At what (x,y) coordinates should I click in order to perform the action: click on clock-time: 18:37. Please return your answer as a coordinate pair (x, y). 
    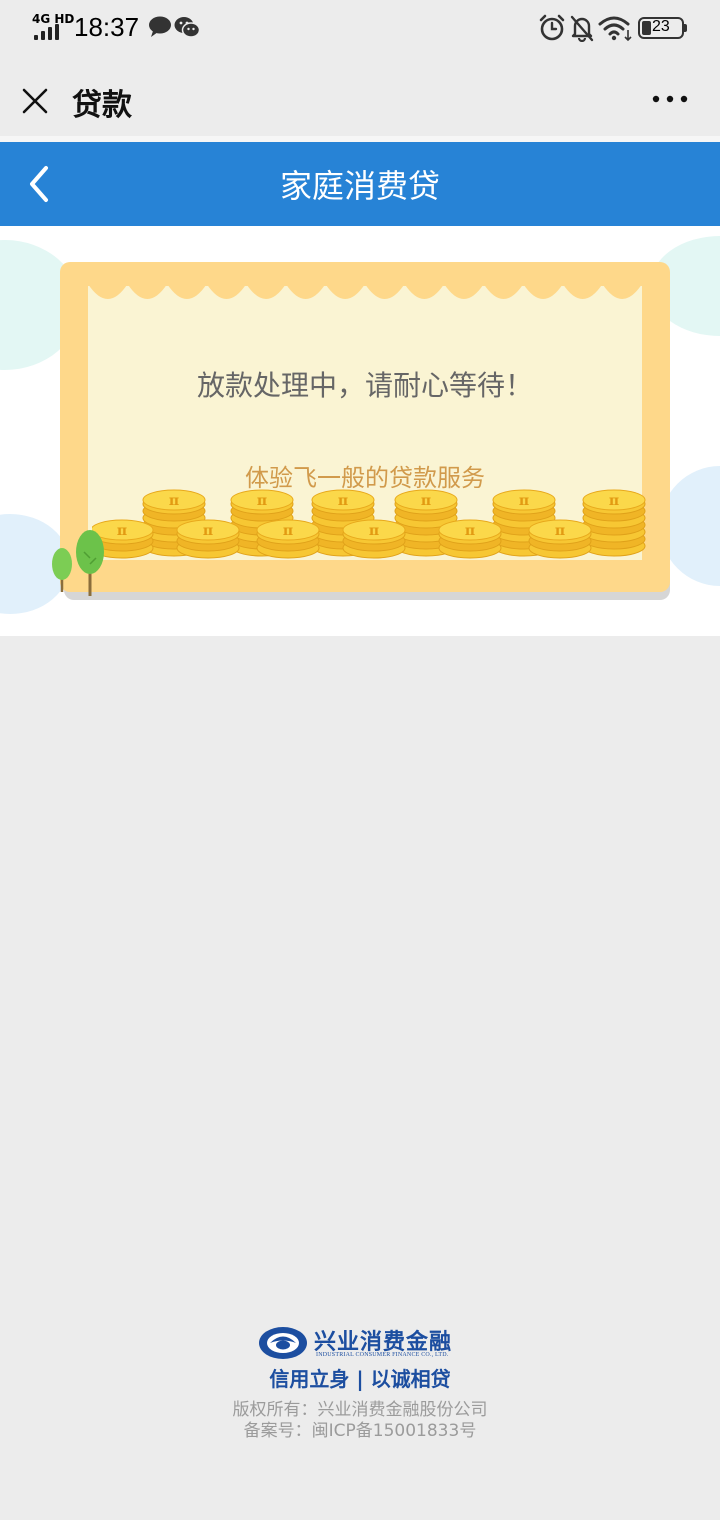
    Looking at the image, I should click on (107, 27).